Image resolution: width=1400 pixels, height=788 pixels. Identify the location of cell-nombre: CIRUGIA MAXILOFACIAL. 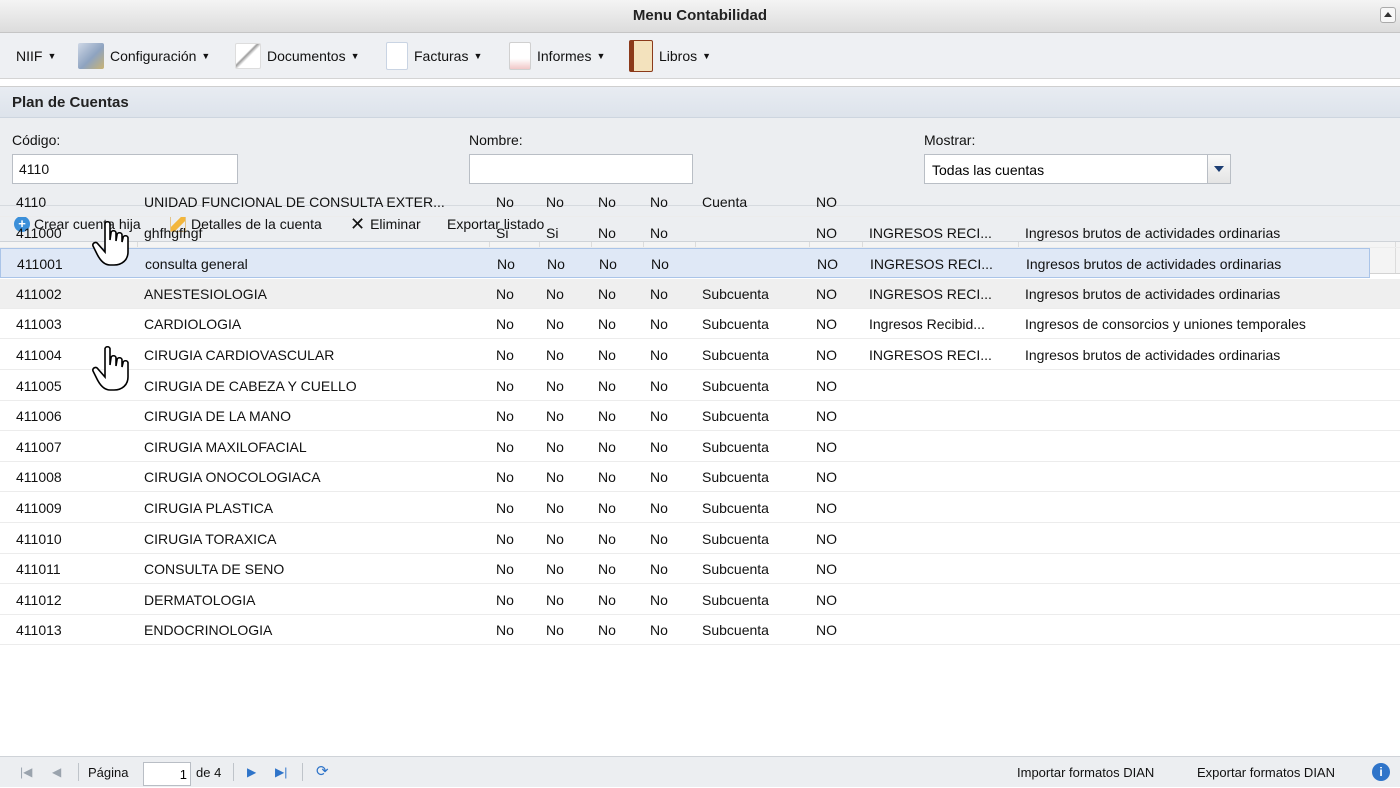
(225, 446).